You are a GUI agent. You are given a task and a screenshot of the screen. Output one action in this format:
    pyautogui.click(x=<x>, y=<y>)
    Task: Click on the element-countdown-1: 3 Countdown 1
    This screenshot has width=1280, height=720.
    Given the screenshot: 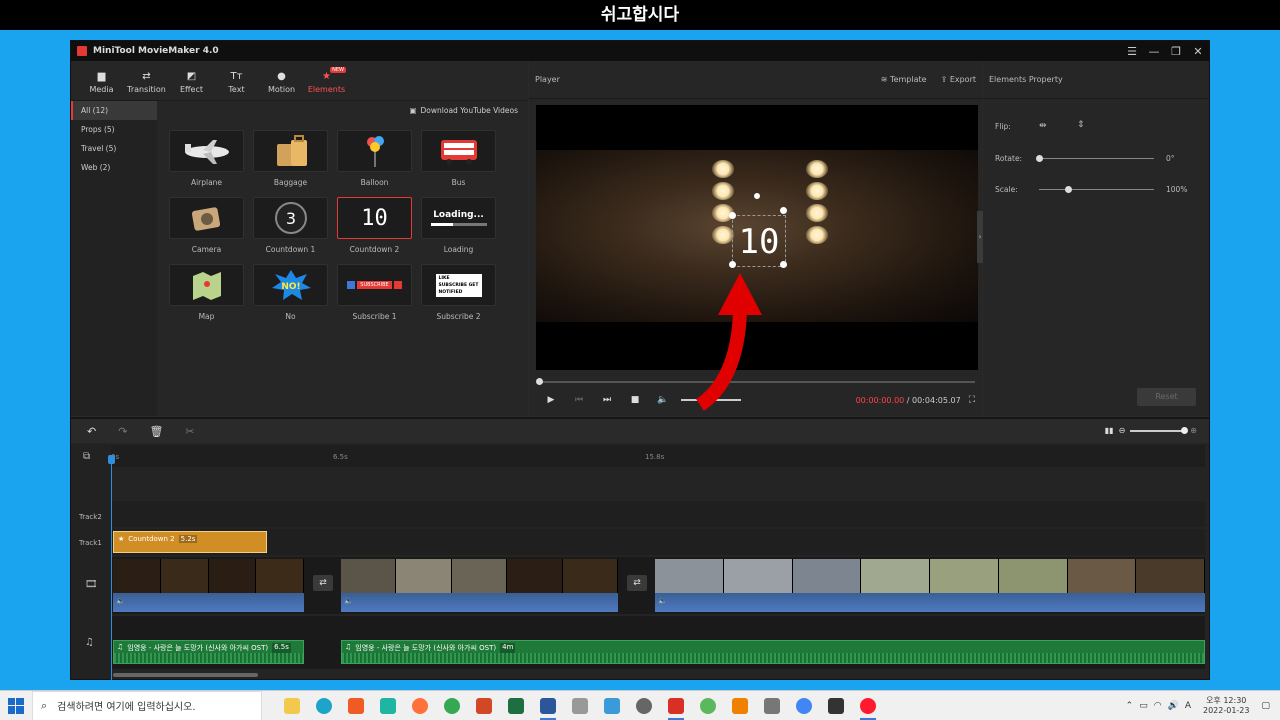 What is the action you would take?
    pyautogui.click(x=290, y=225)
    